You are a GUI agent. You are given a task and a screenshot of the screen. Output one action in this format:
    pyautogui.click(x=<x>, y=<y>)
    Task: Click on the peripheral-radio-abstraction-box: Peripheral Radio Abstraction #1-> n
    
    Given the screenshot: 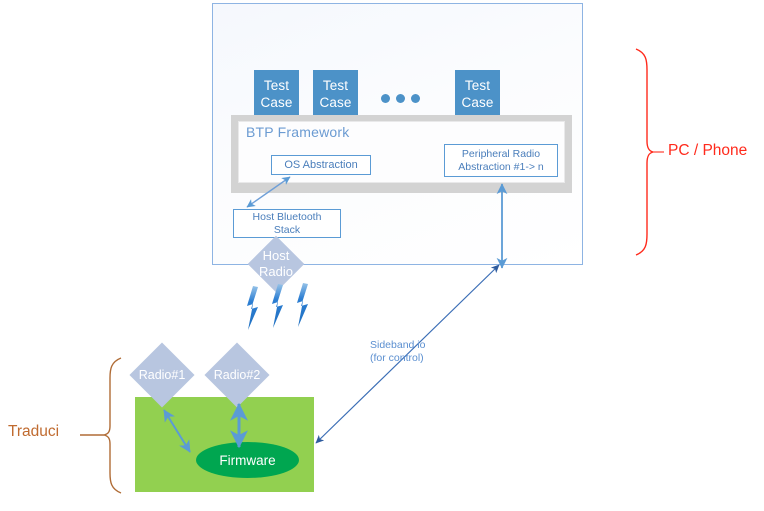 What is the action you would take?
    pyautogui.click(x=501, y=160)
    